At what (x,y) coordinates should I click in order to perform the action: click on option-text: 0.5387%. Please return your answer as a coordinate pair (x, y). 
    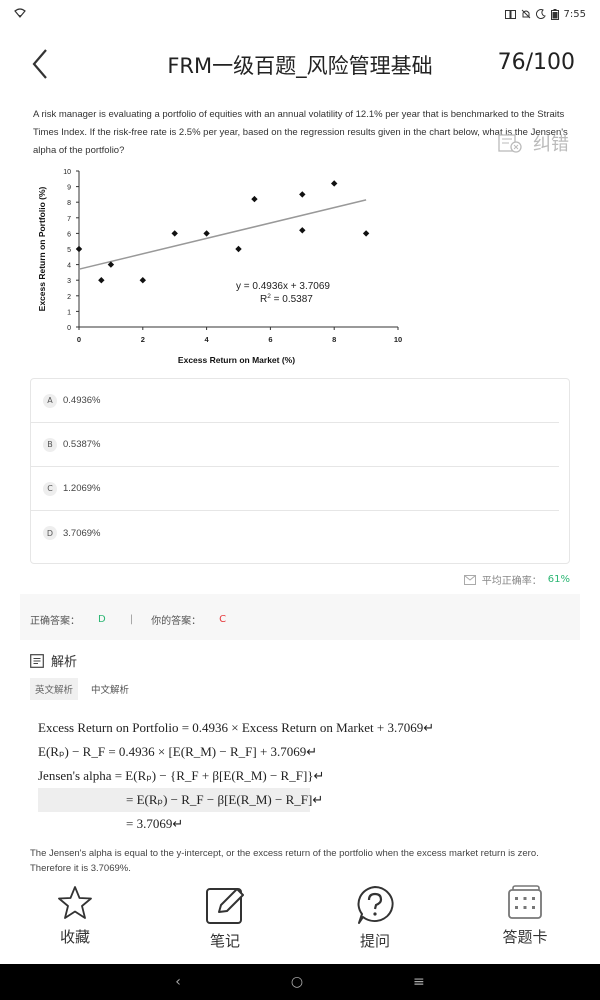
    Looking at the image, I should click on (82, 444).